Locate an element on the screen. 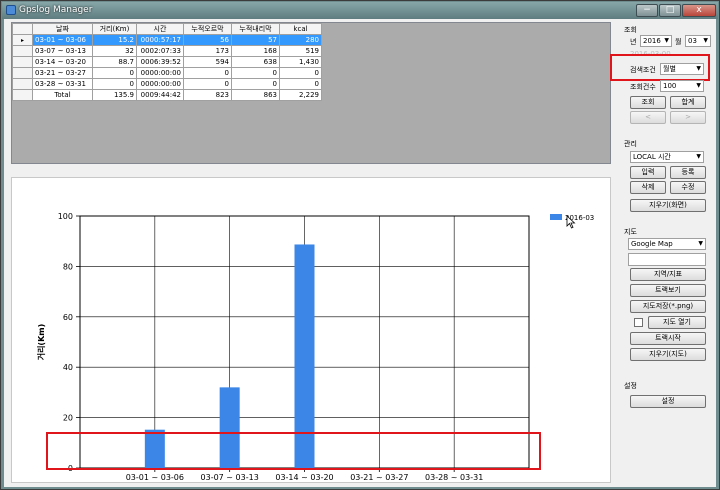 The width and height of the screenshot is (720, 490). row-header-corner is located at coordinates (22, 29).